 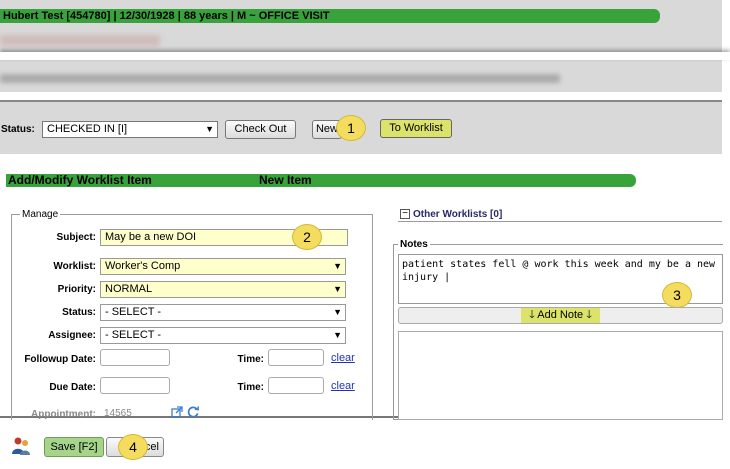 I want to click on manage-legend: Manage, so click(x=40, y=214).